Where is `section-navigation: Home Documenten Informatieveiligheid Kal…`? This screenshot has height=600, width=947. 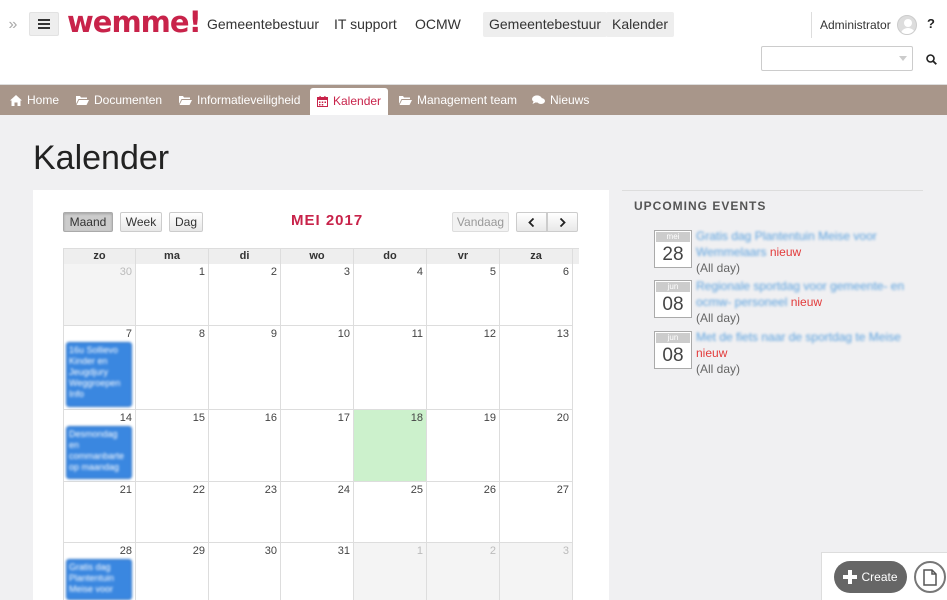 section-navigation: Home Documenten Informatieveiligheid Kal… is located at coordinates (473, 100).